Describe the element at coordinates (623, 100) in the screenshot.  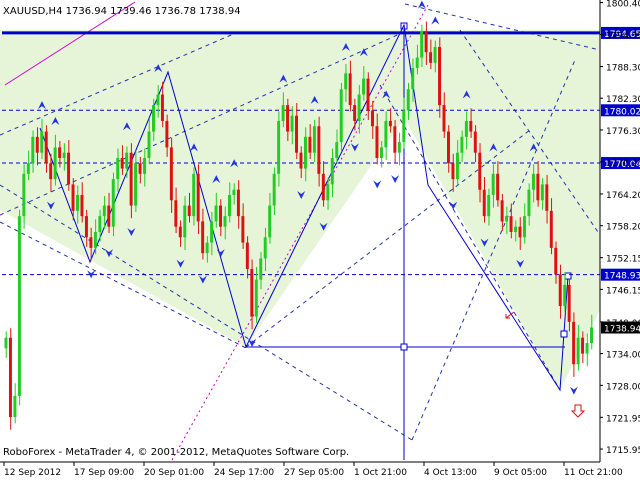
I see `price-tick-label: 1782.30` at that location.